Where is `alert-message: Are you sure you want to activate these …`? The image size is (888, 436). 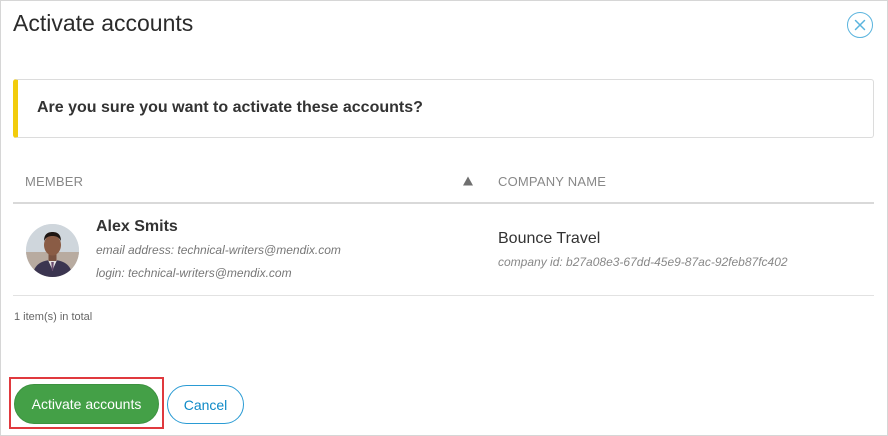
alert-message: Are you sure you want to activate these … is located at coordinates (230, 107).